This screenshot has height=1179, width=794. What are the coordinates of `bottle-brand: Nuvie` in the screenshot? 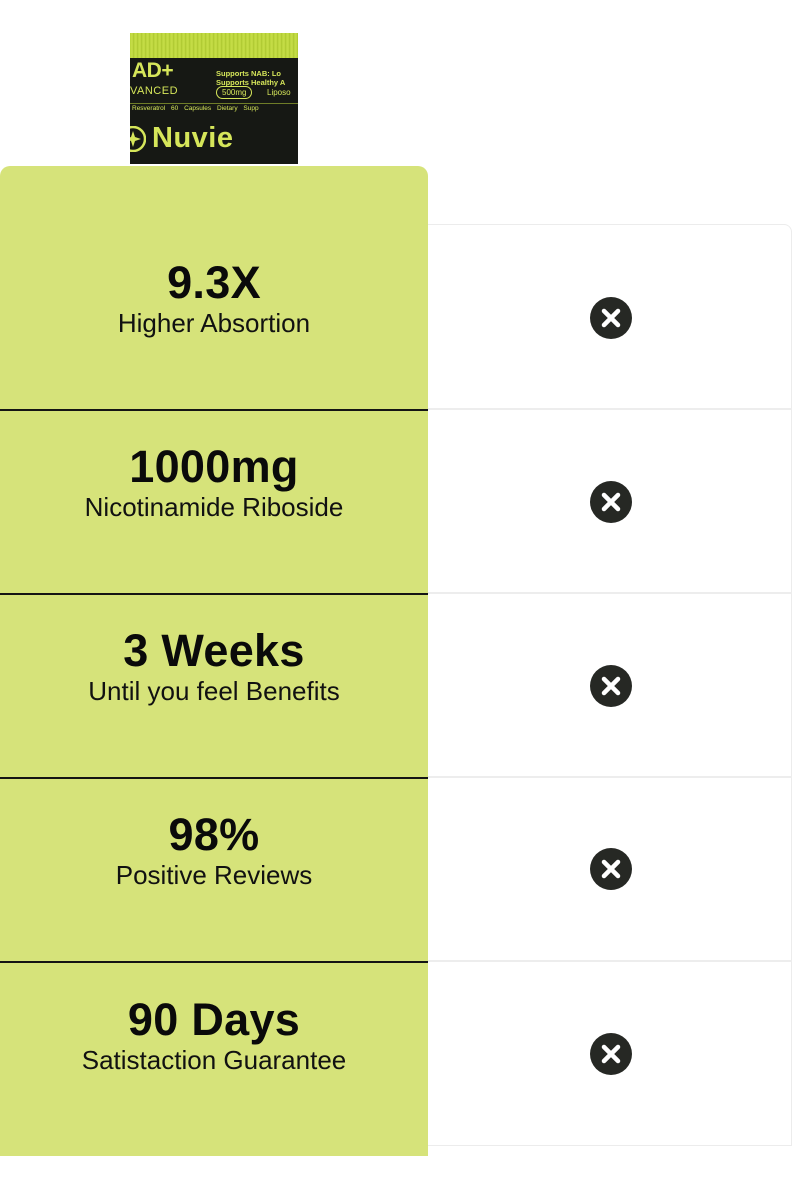 It's located at (181, 138).